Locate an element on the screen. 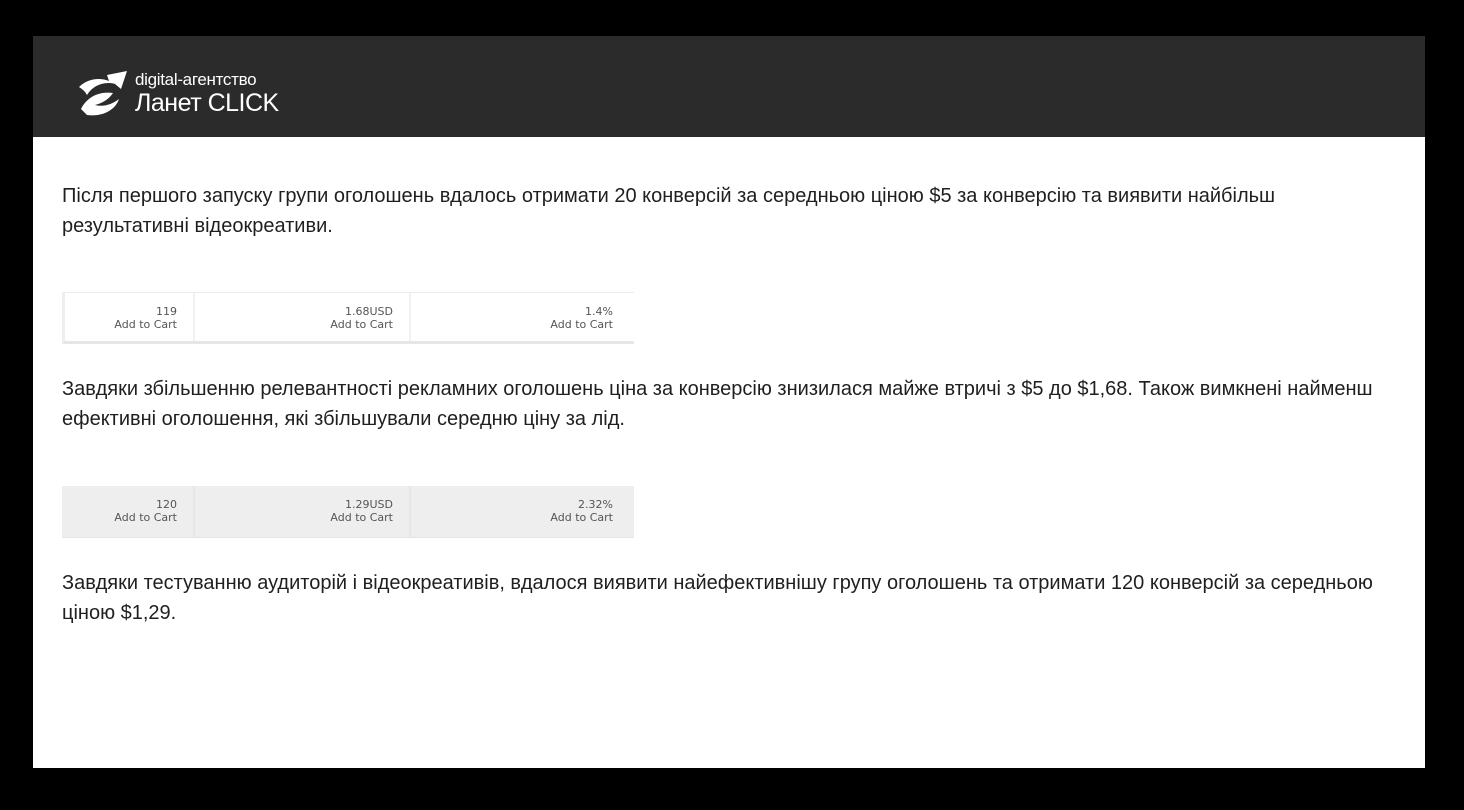 This screenshot has height=810, width=1464. stats-value: 119 is located at coordinates (166, 311).